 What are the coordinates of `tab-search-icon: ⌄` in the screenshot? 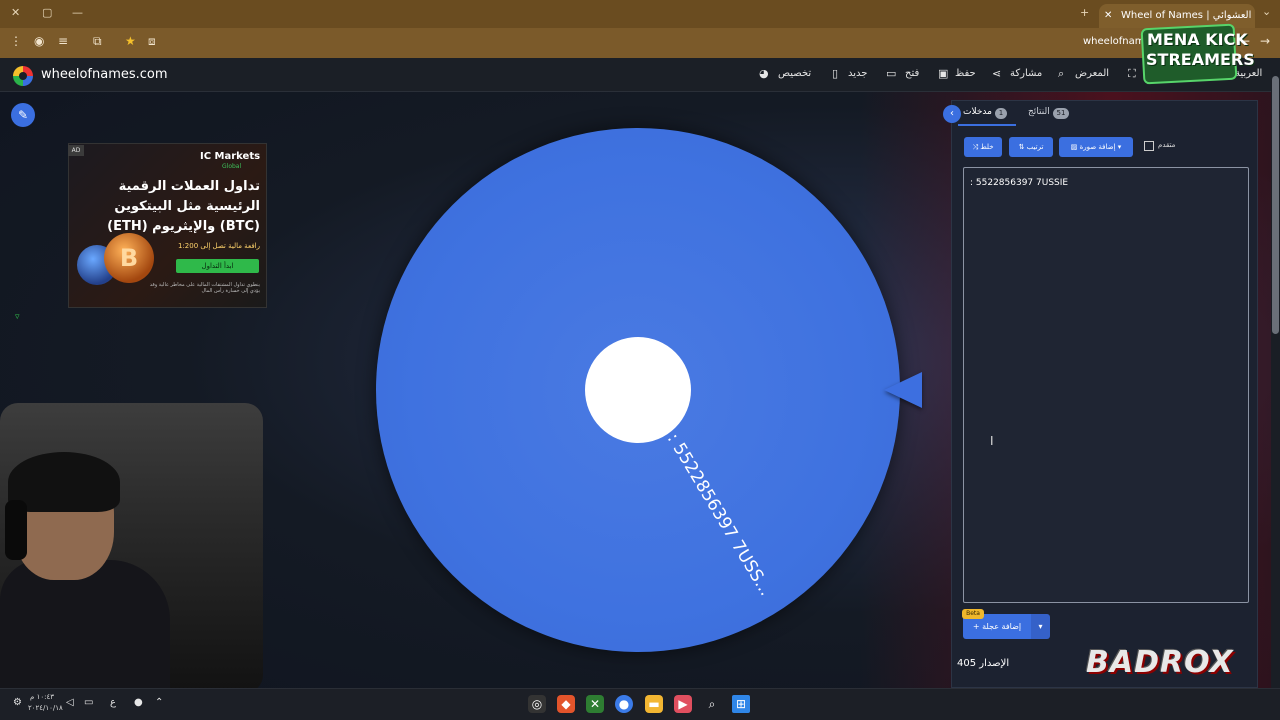 It's located at (1266, 11).